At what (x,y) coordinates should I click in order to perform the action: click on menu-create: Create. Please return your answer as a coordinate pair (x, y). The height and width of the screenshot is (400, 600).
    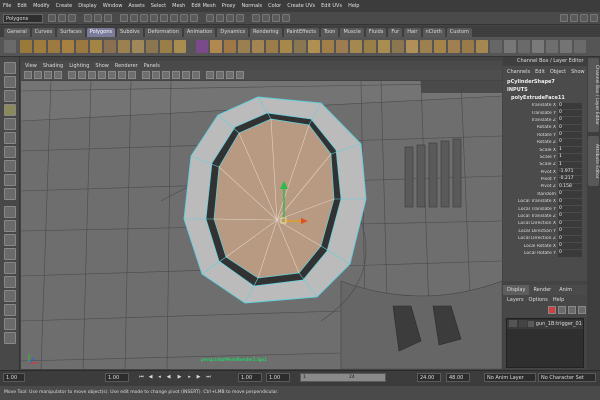
    Looking at the image, I should click on (64, 6).